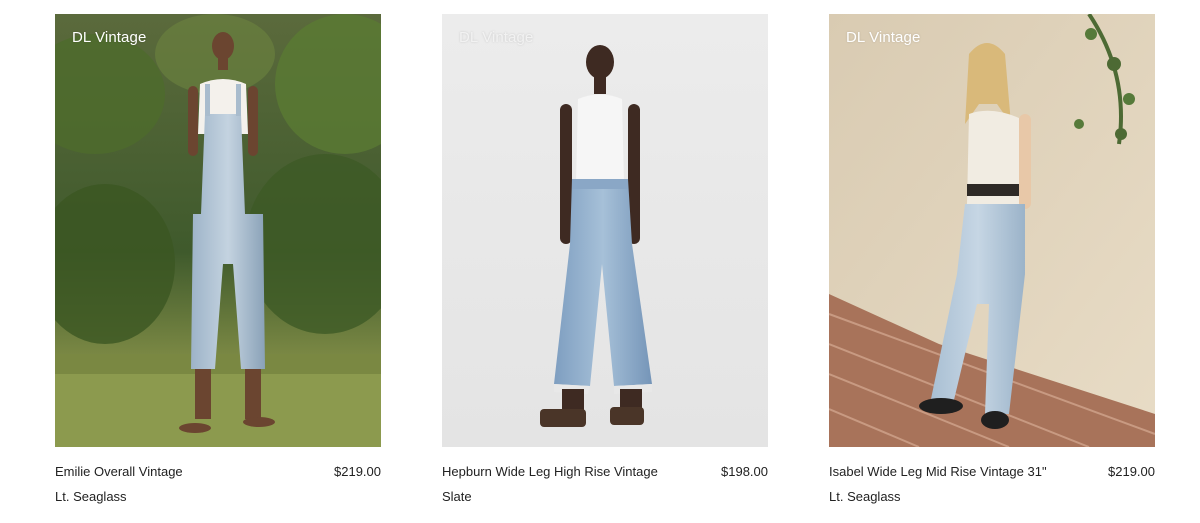 The image size is (1200, 523). What do you see at coordinates (744, 471) in the screenshot?
I see `product-price: $198.00` at bounding box center [744, 471].